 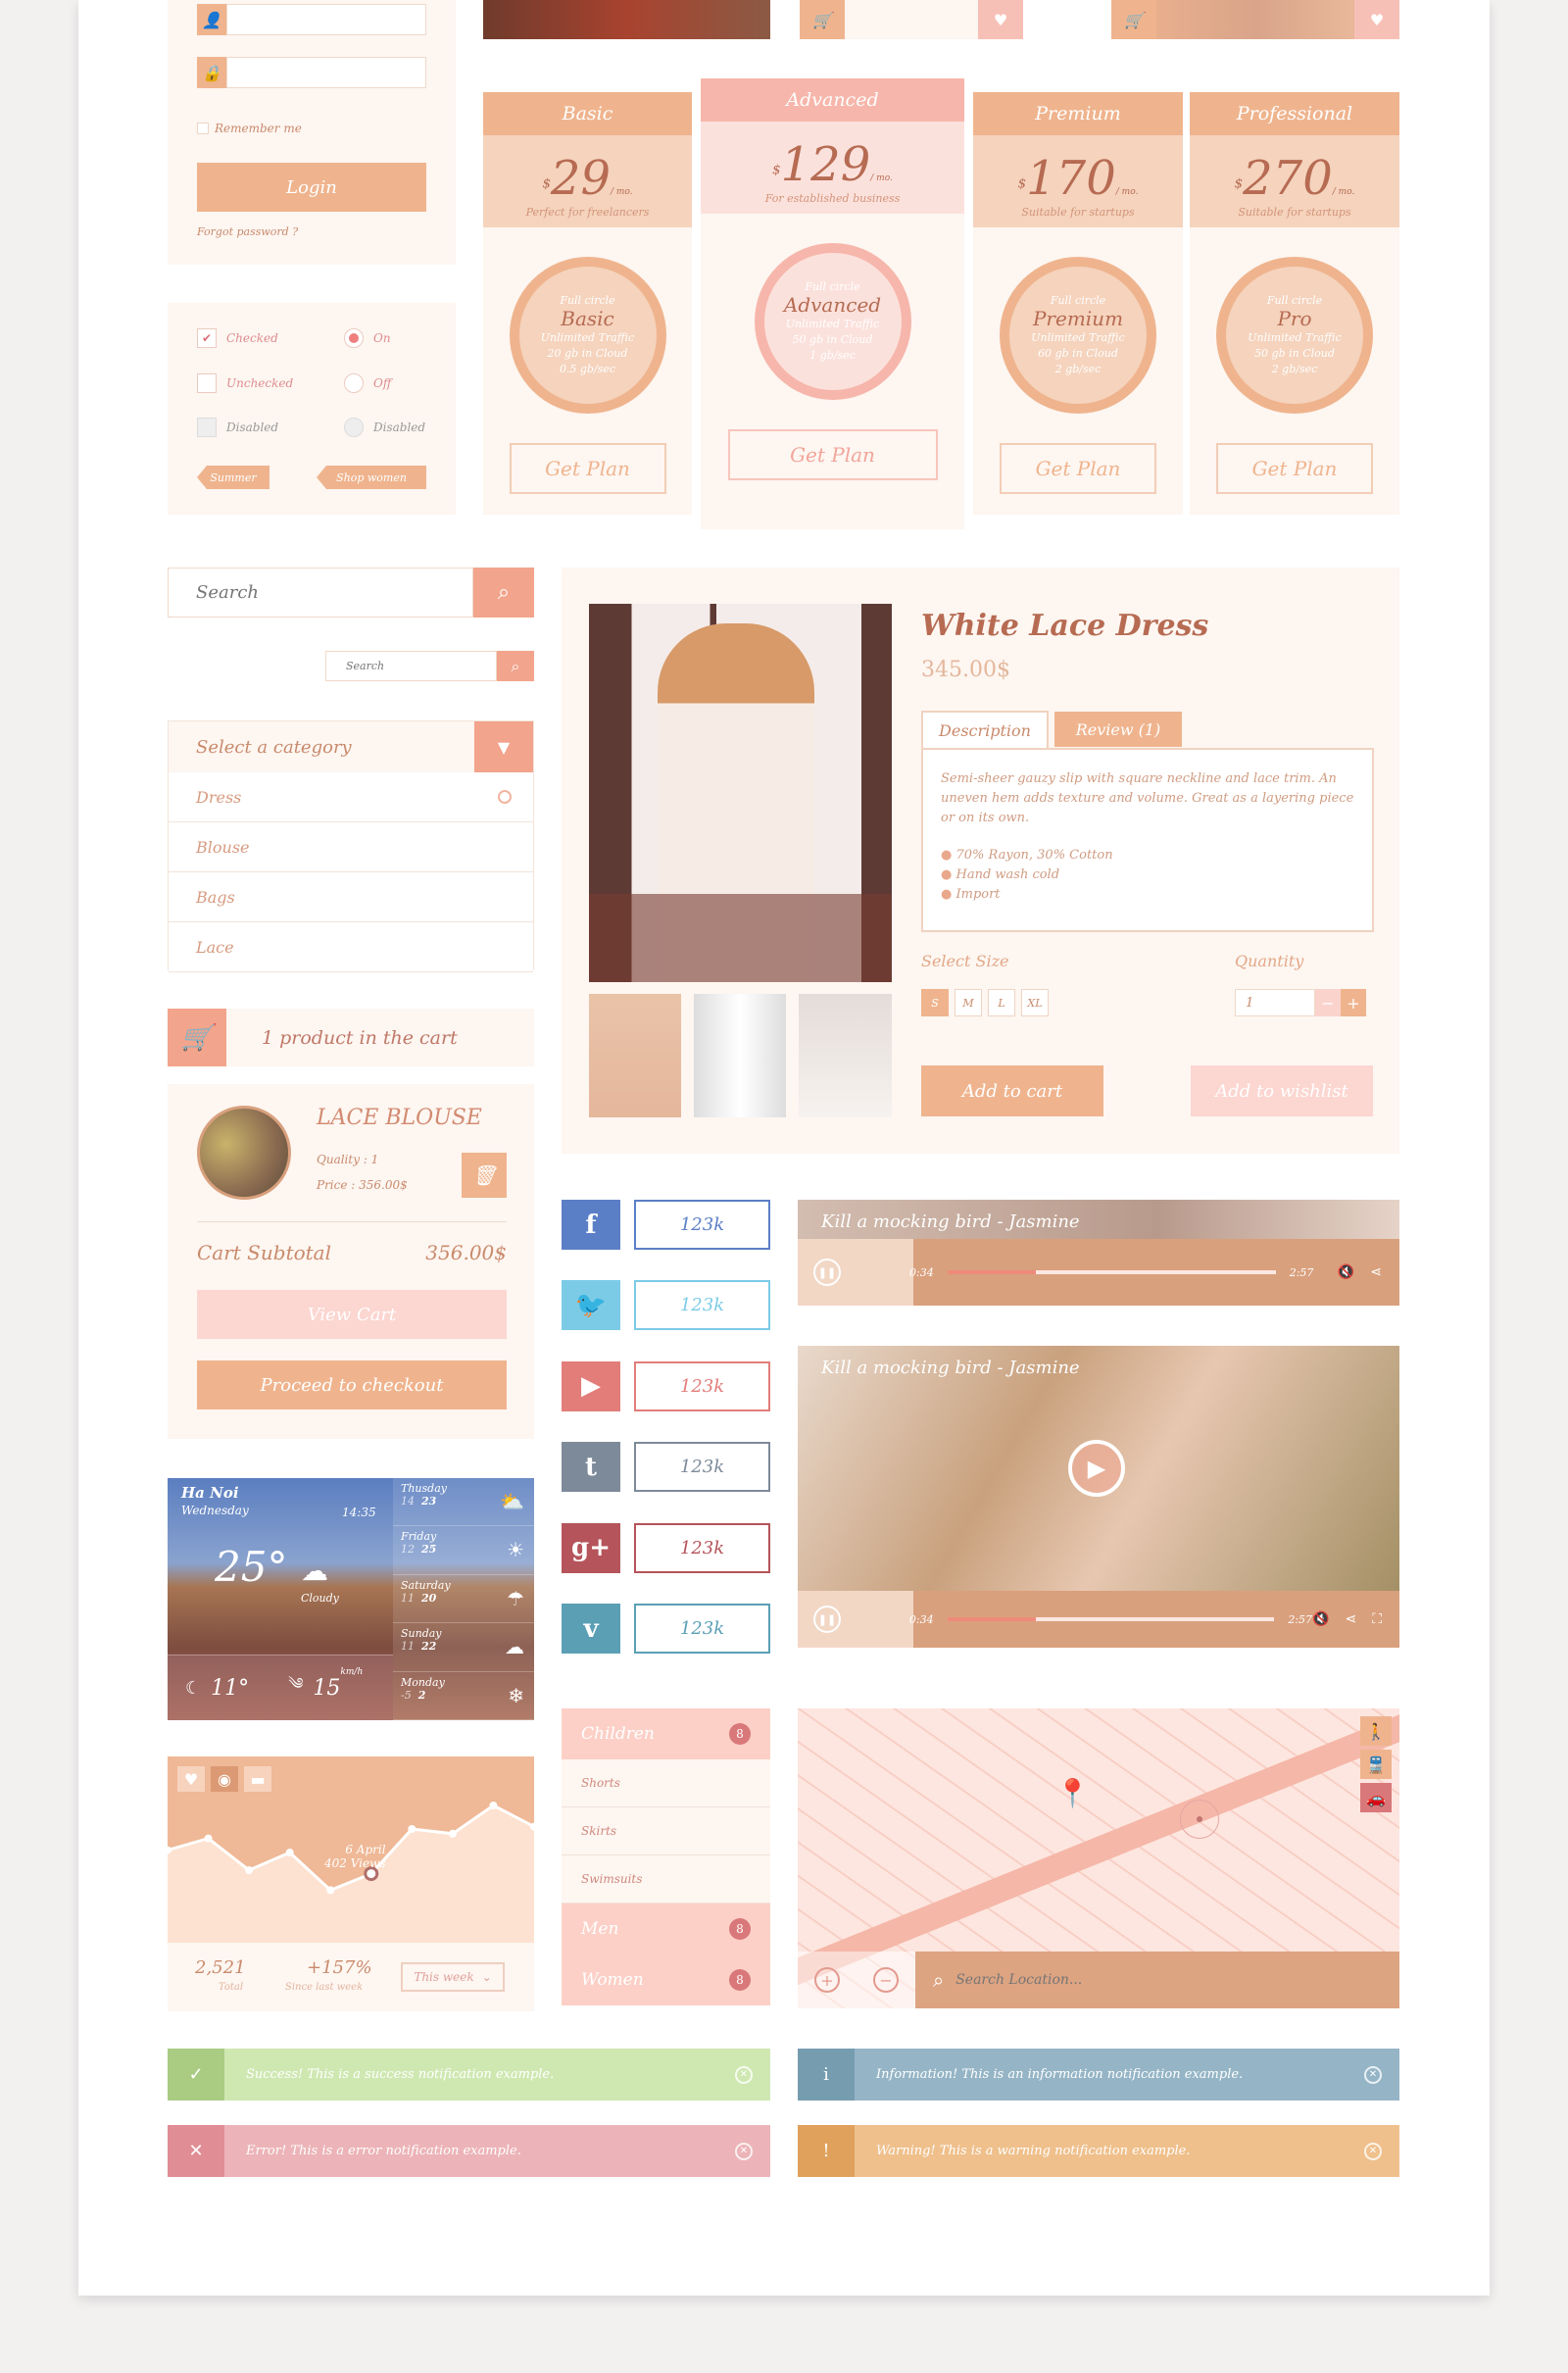 What do you see at coordinates (591, 1225) in the screenshot?
I see `facebook-icon: f` at bounding box center [591, 1225].